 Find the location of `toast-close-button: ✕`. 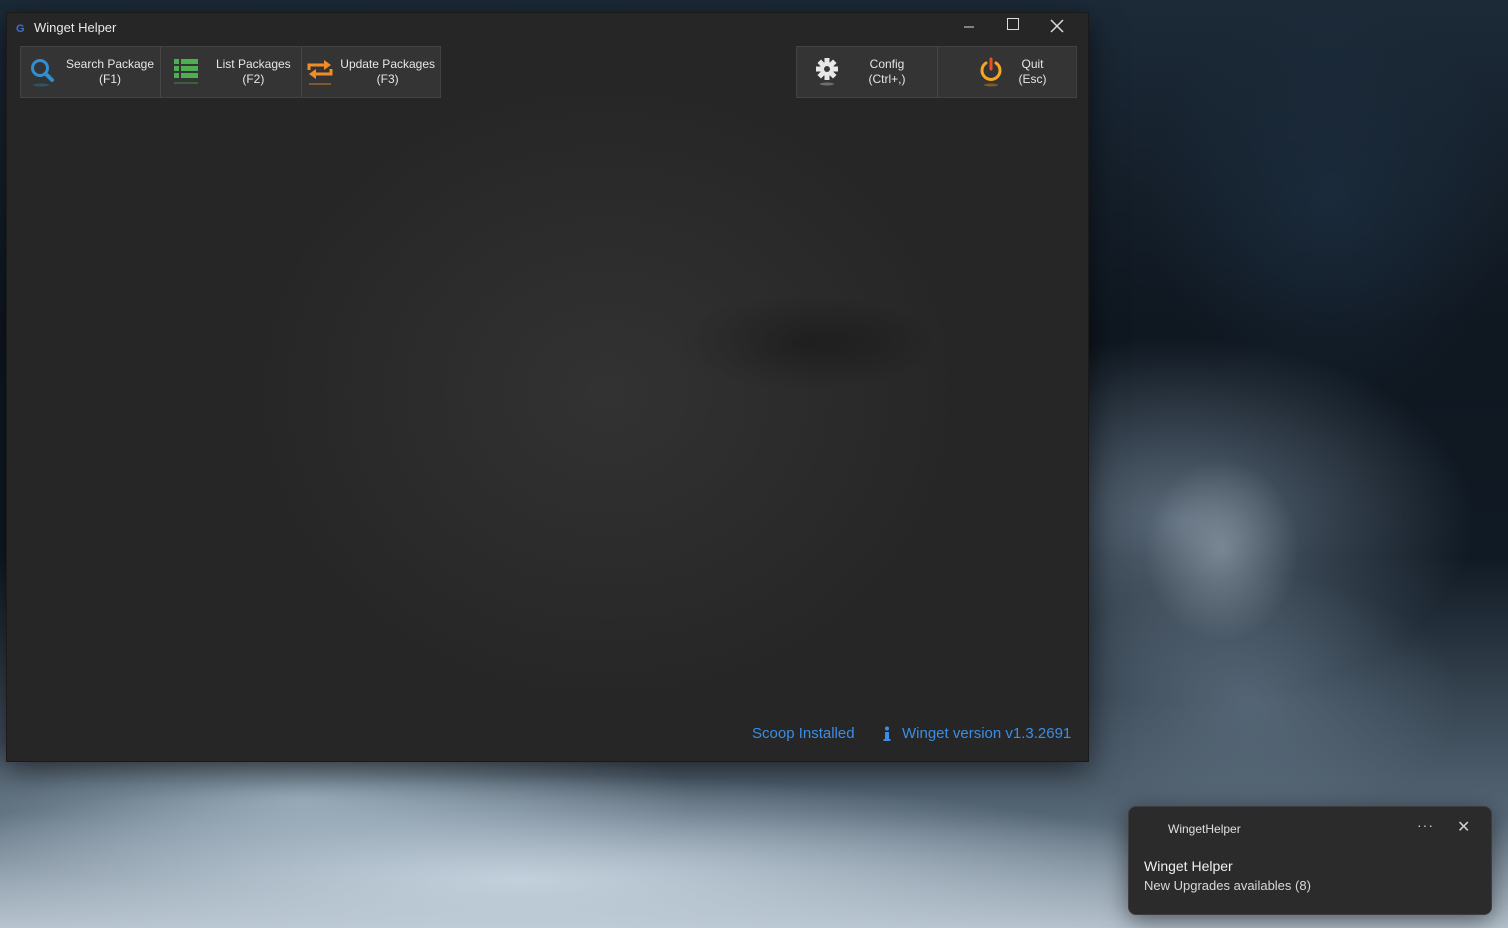

toast-close-button: ✕ is located at coordinates (1463, 827).